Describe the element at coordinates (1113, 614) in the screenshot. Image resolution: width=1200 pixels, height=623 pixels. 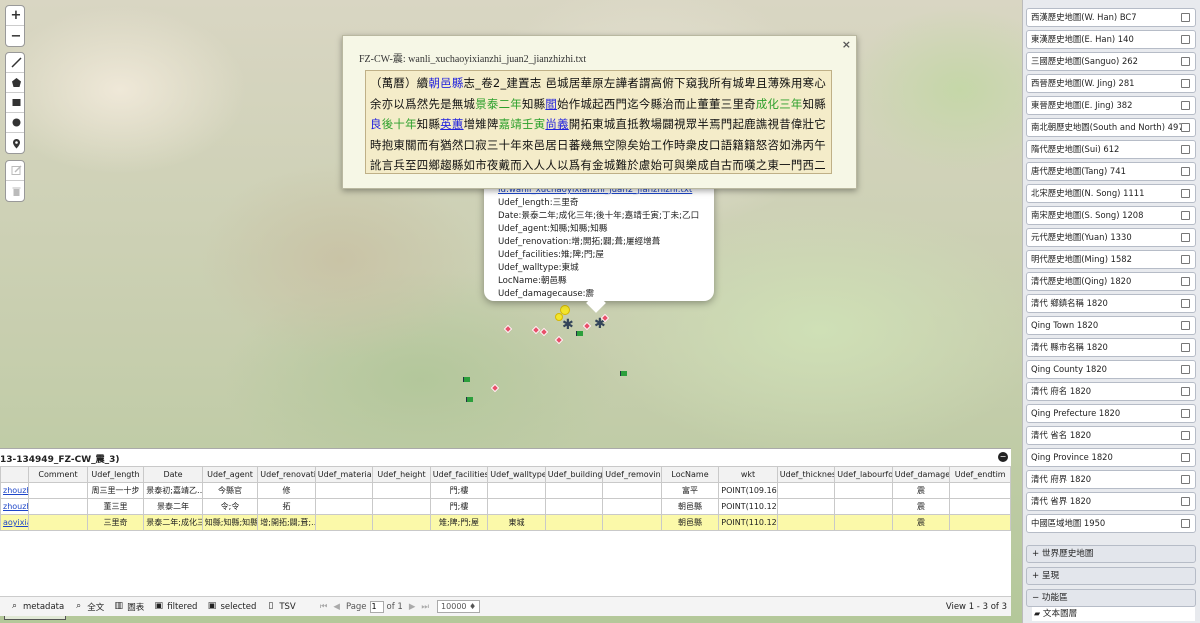
I see `text-layer-item: ▰ 文本圖層` at that location.